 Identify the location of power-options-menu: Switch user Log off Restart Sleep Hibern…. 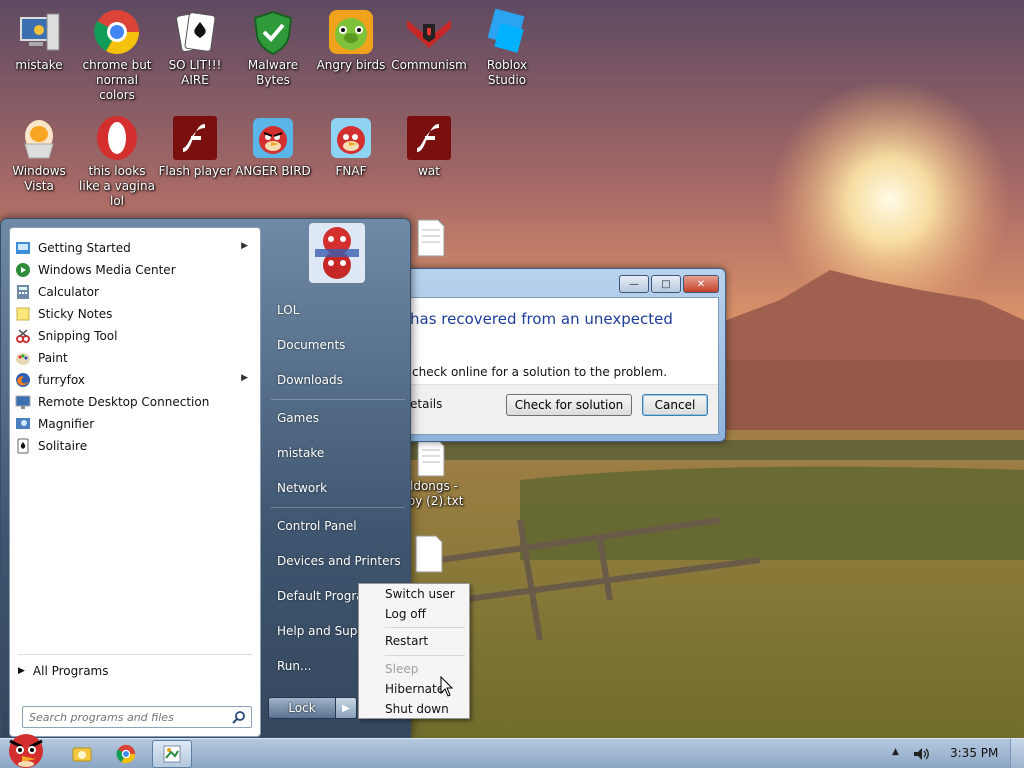
(414, 651).